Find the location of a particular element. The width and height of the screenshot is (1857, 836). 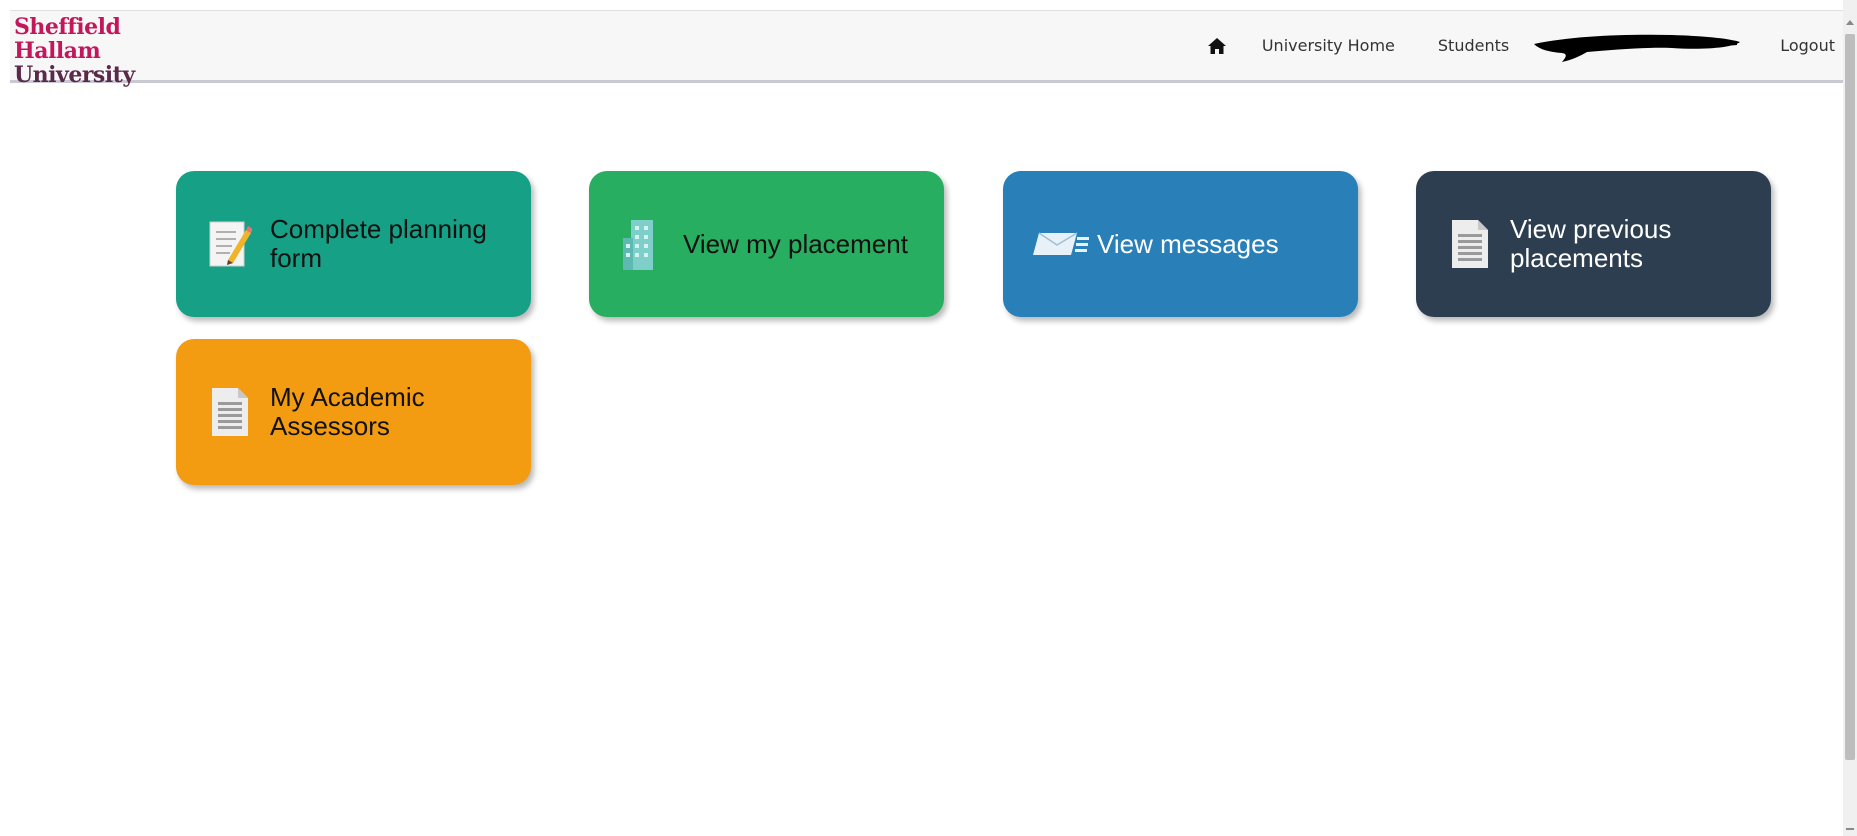

nav-students-link: Students is located at coordinates (1473, 45).